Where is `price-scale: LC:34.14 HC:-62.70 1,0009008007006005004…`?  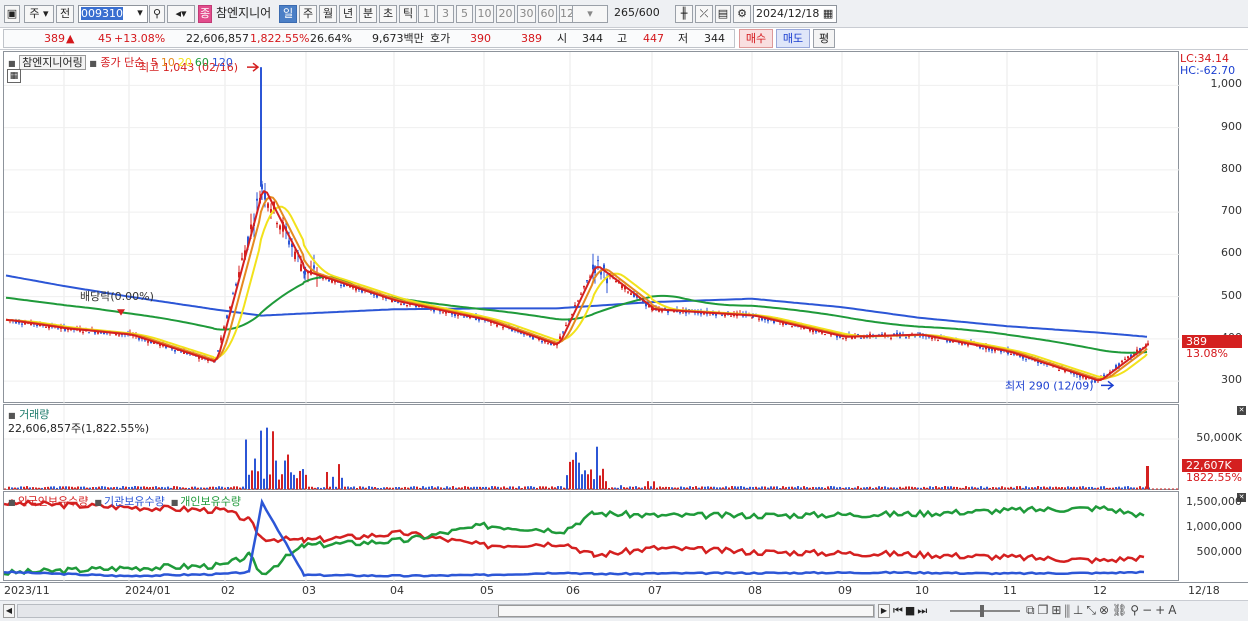
price-scale: LC:34.14 HC:-62.70 1,0009008007006005004… is located at coordinates (1214, 227).